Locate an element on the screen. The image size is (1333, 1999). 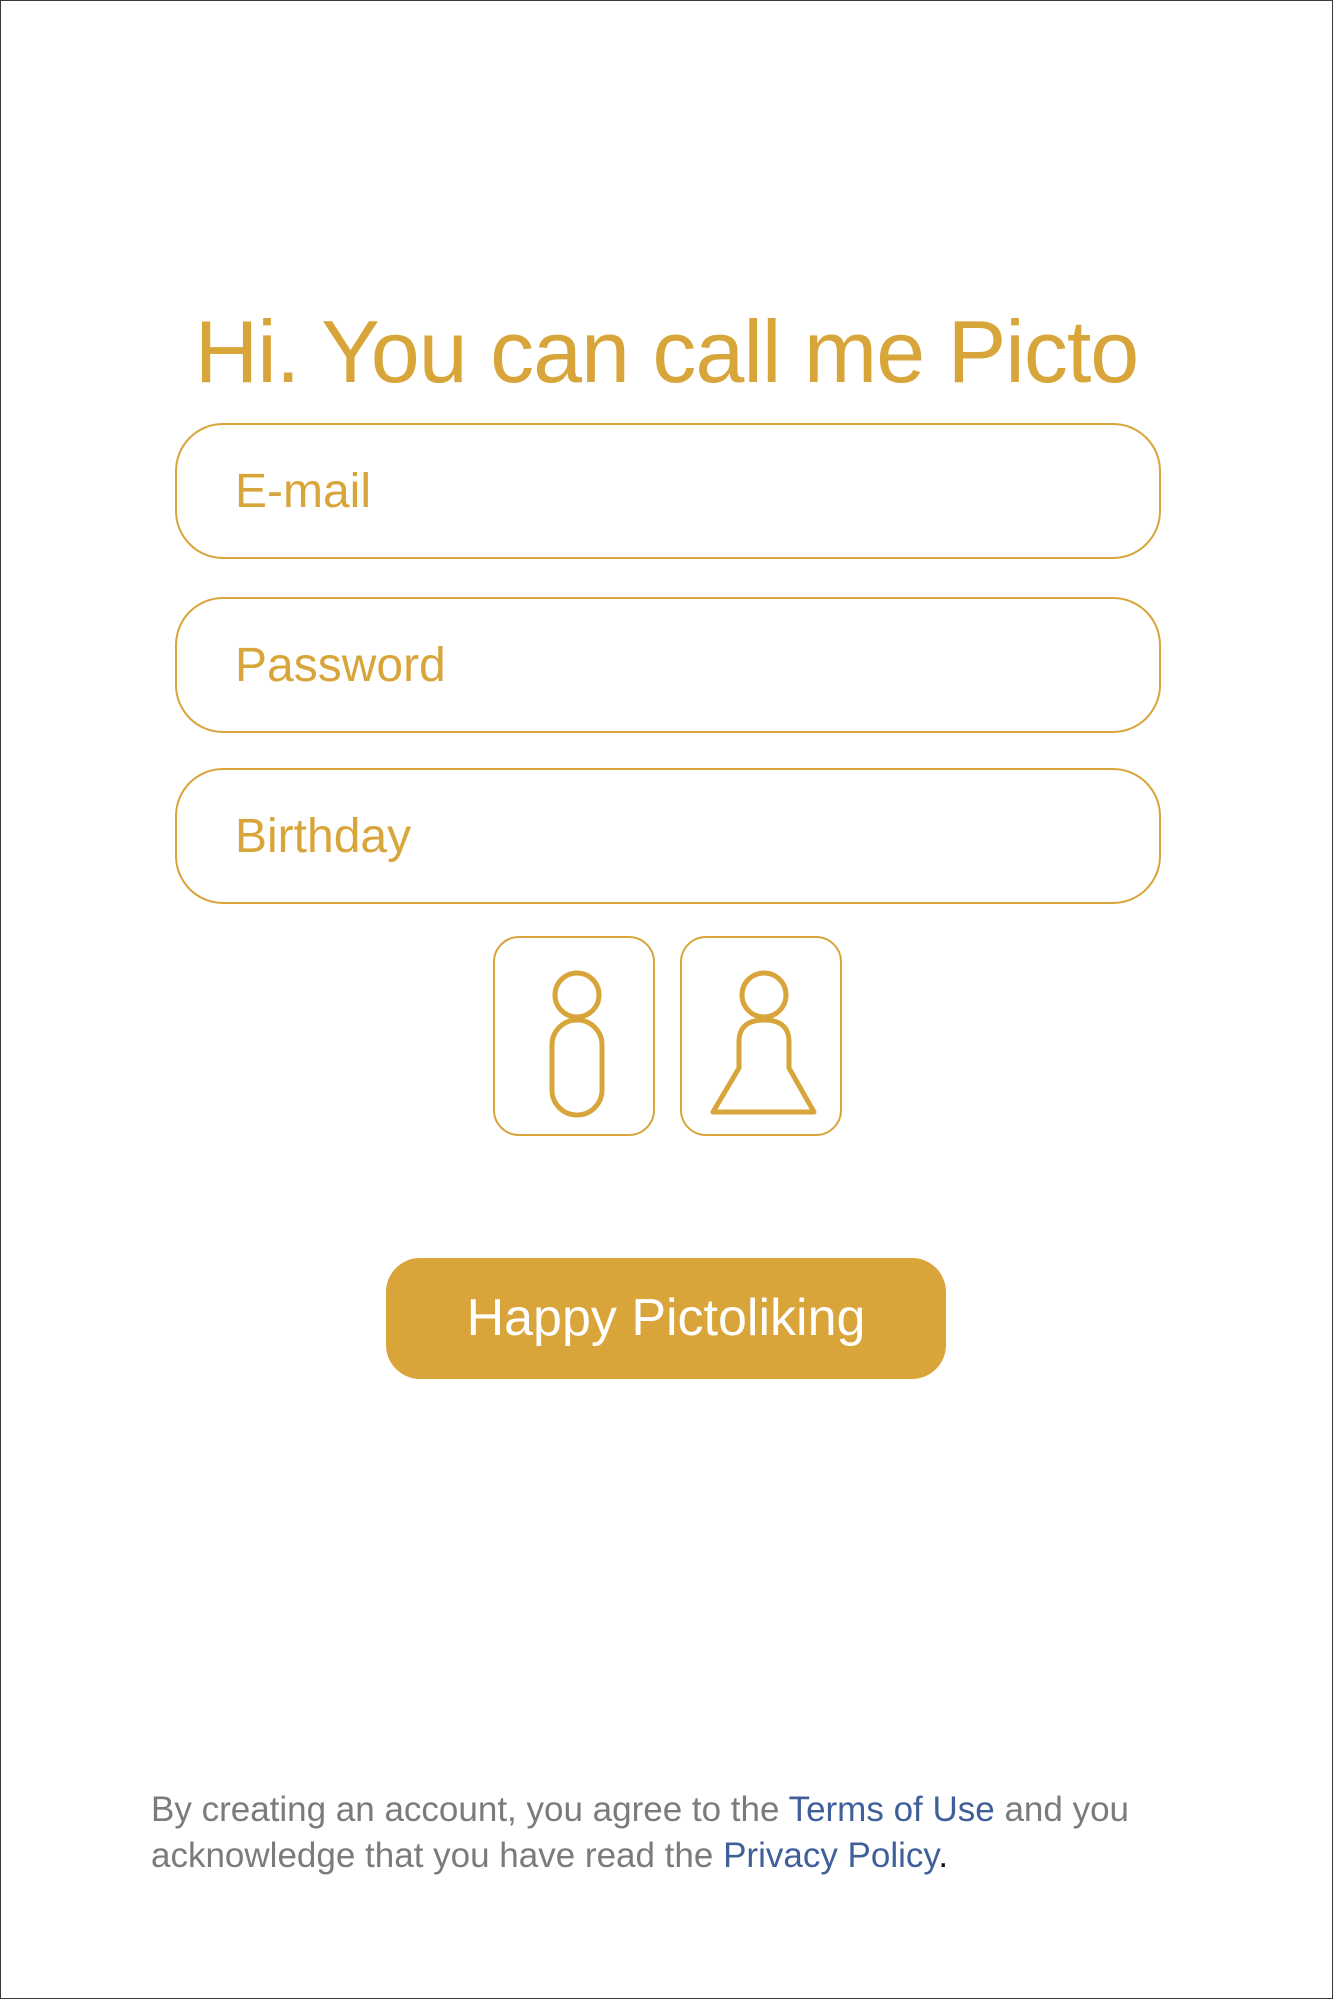
legal-text-end: . is located at coordinates (943, 1855).